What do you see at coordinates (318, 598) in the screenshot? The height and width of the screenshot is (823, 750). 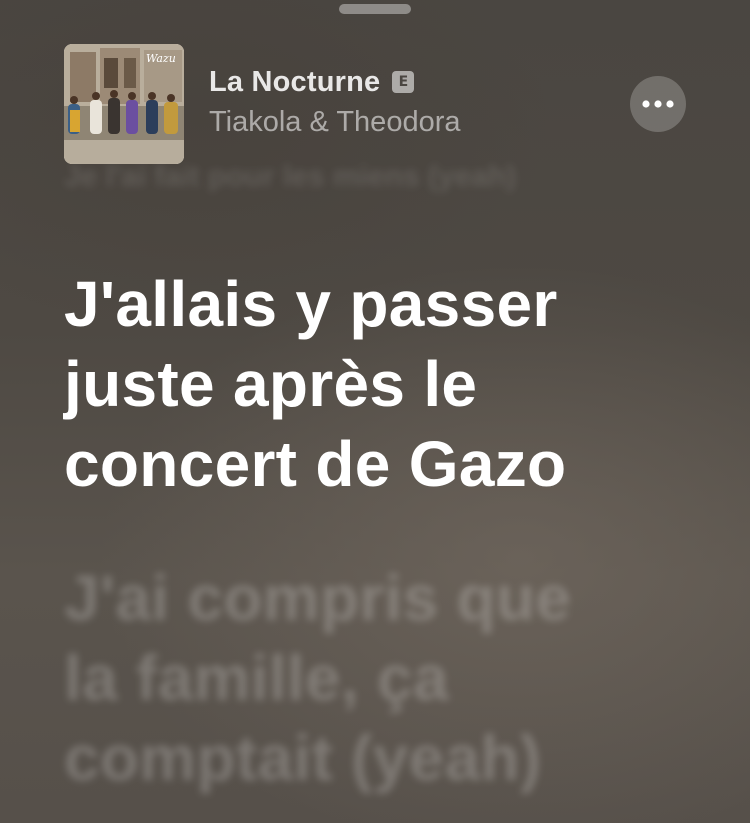 I see `next-lyric-line: J'ai compris que` at bounding box center [318, 598].